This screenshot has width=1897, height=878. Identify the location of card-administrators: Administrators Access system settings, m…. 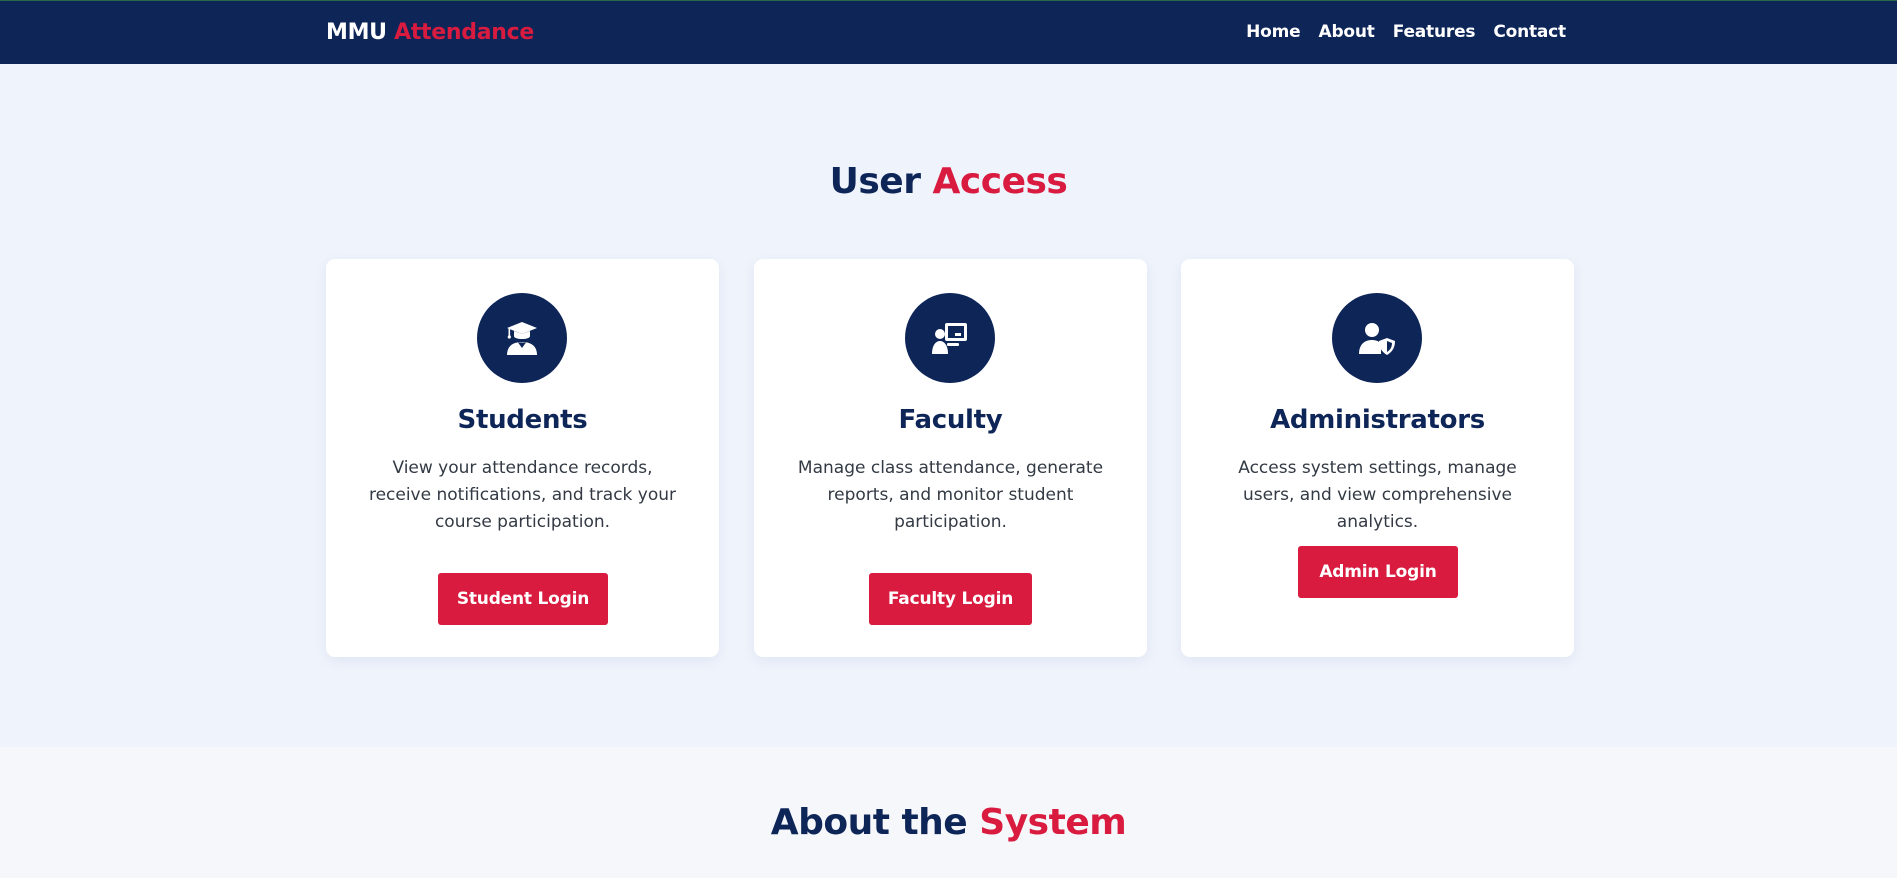
(1377, 458).